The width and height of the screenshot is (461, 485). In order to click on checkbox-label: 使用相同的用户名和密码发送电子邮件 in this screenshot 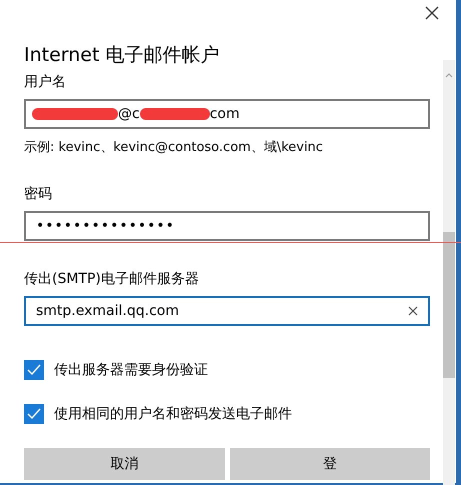, I will do `click(173, 414)`.